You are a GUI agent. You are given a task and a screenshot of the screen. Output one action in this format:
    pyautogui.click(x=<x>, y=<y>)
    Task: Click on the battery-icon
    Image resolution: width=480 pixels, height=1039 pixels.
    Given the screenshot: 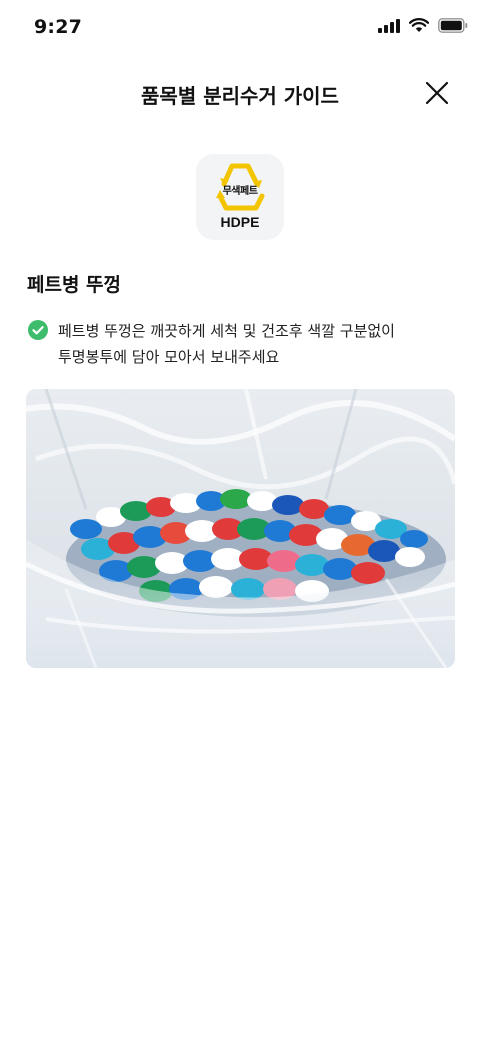 What is the action you would take?
    pyautogui.click(x=453, y=25)
    